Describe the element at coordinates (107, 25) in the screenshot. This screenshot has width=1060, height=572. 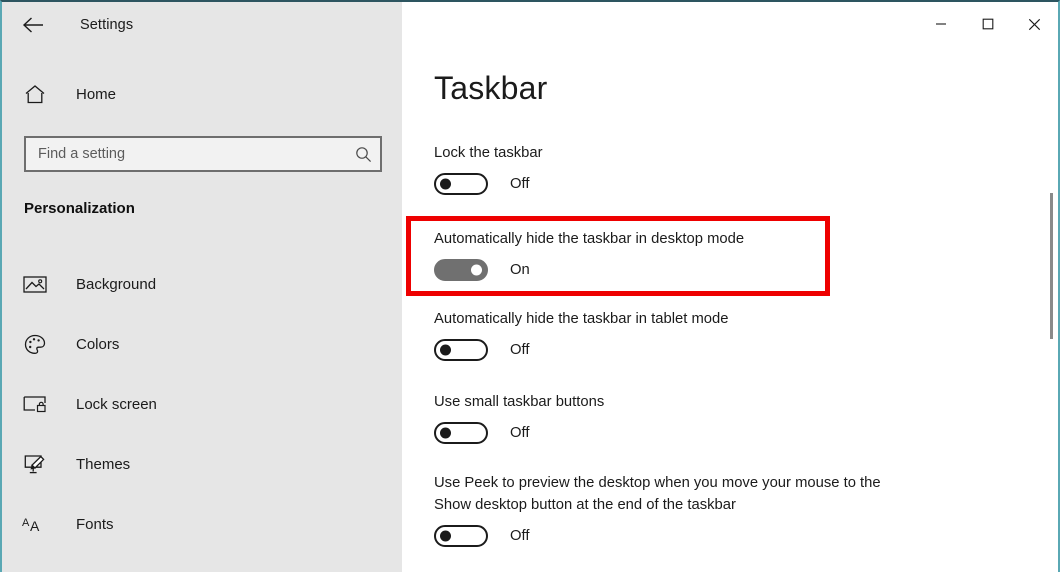
I see `app-title: Settings` at that location.